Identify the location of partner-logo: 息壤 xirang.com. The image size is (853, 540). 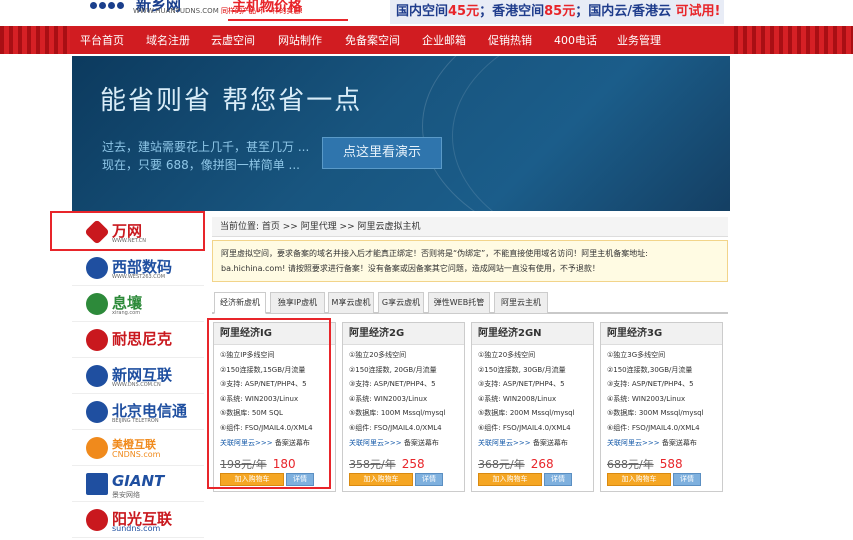
(138, 305).